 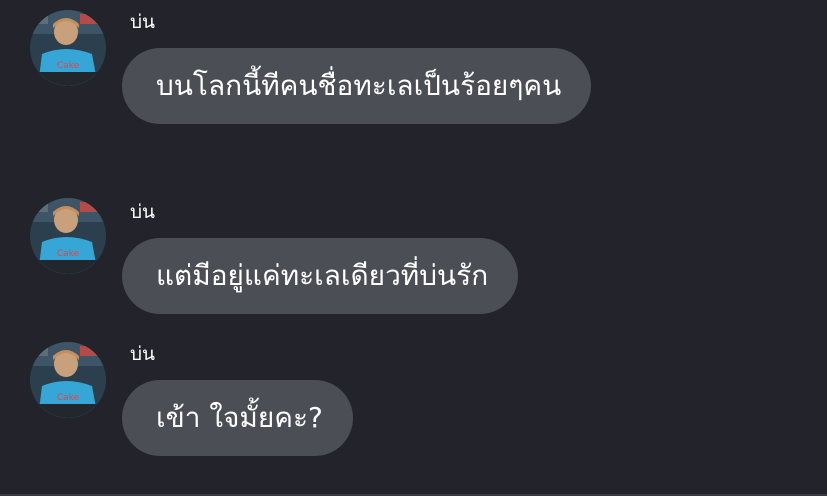 I want to click on message-bubble: เข้า ใจมั้ยคะ?, so click(x=237, y=418).